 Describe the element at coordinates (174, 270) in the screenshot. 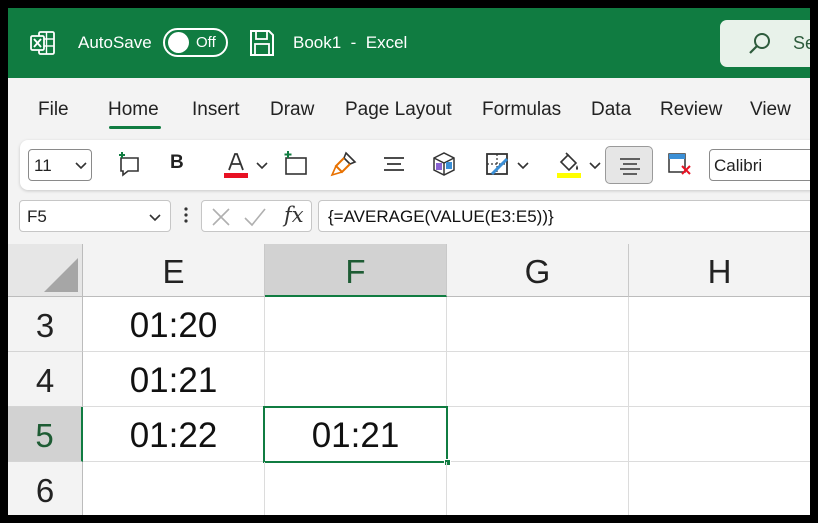

I see `column-header-e: E` at that location.